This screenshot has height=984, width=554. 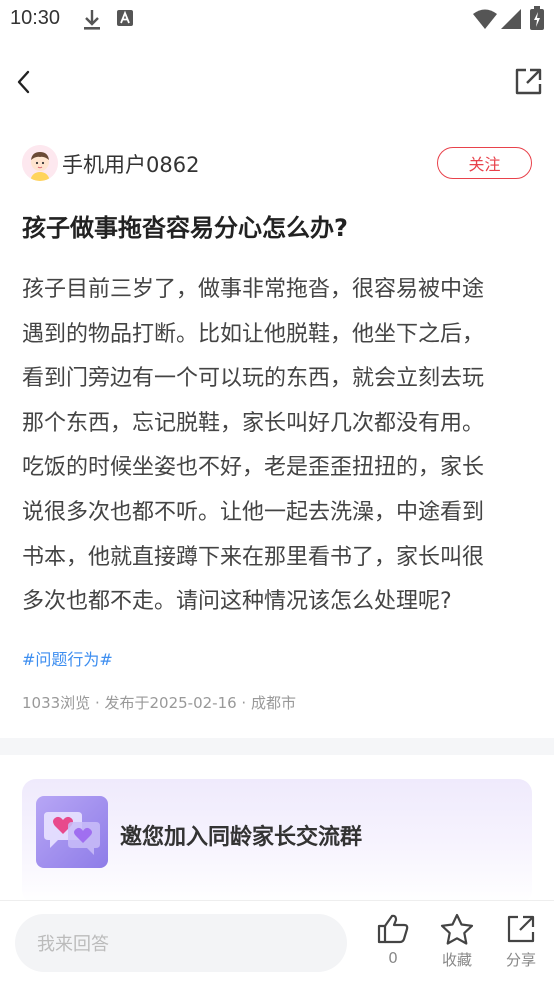 I want to click on status-time: 10:30, so click(x=35, y=18).